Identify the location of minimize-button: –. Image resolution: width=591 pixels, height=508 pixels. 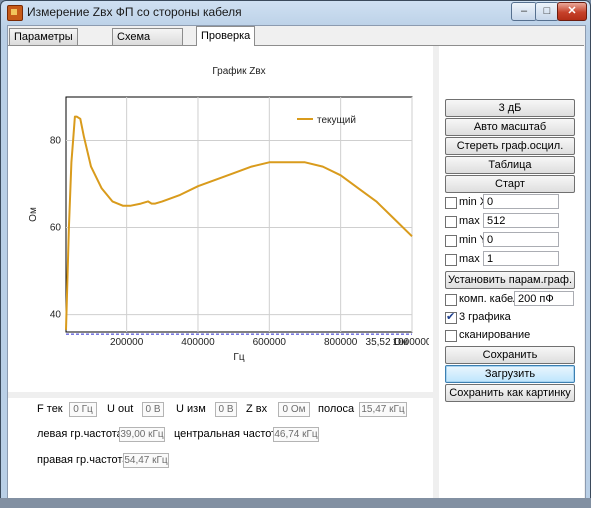
(524, 11).